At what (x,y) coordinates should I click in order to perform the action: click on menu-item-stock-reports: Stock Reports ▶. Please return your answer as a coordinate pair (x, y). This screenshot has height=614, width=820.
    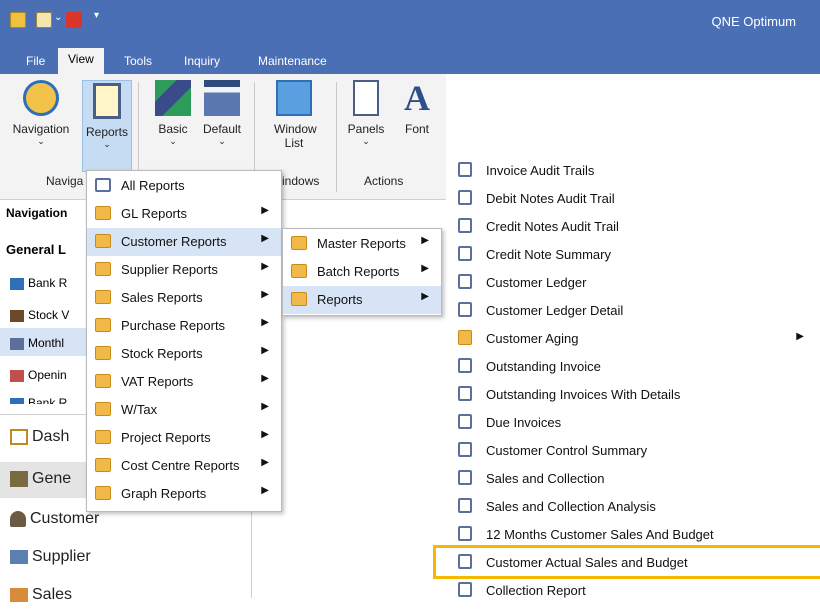
    Looking at the image, I should click on (184, 354).